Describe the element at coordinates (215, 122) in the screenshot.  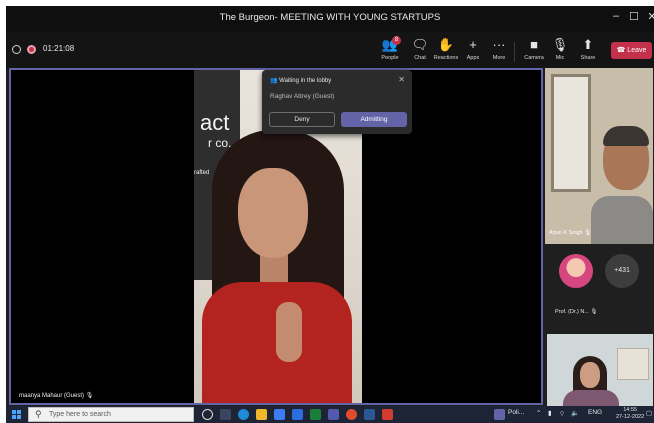
I see `banner-text-1: act` at that location.